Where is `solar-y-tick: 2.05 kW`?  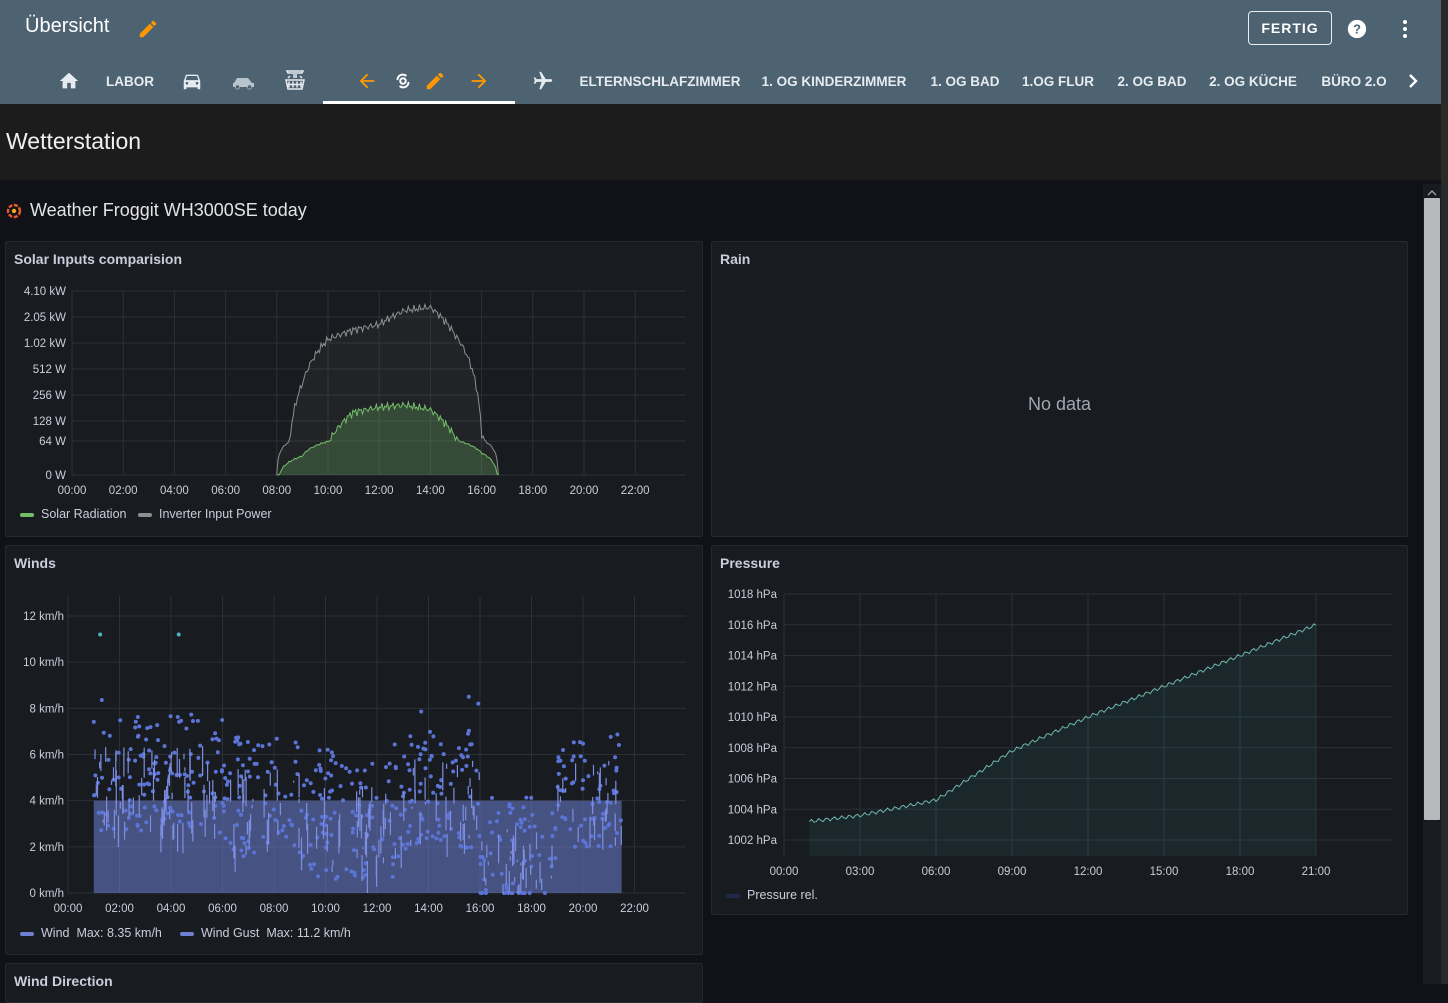 solar-y-tick: 2.05 kW is located at coordinates (45, 318).